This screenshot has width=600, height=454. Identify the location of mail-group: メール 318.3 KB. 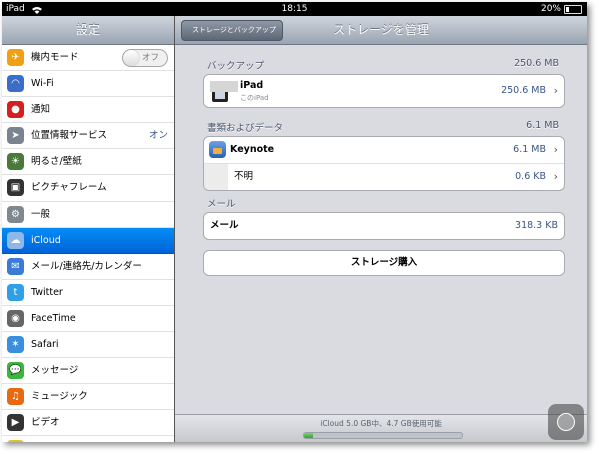
(384, 226).